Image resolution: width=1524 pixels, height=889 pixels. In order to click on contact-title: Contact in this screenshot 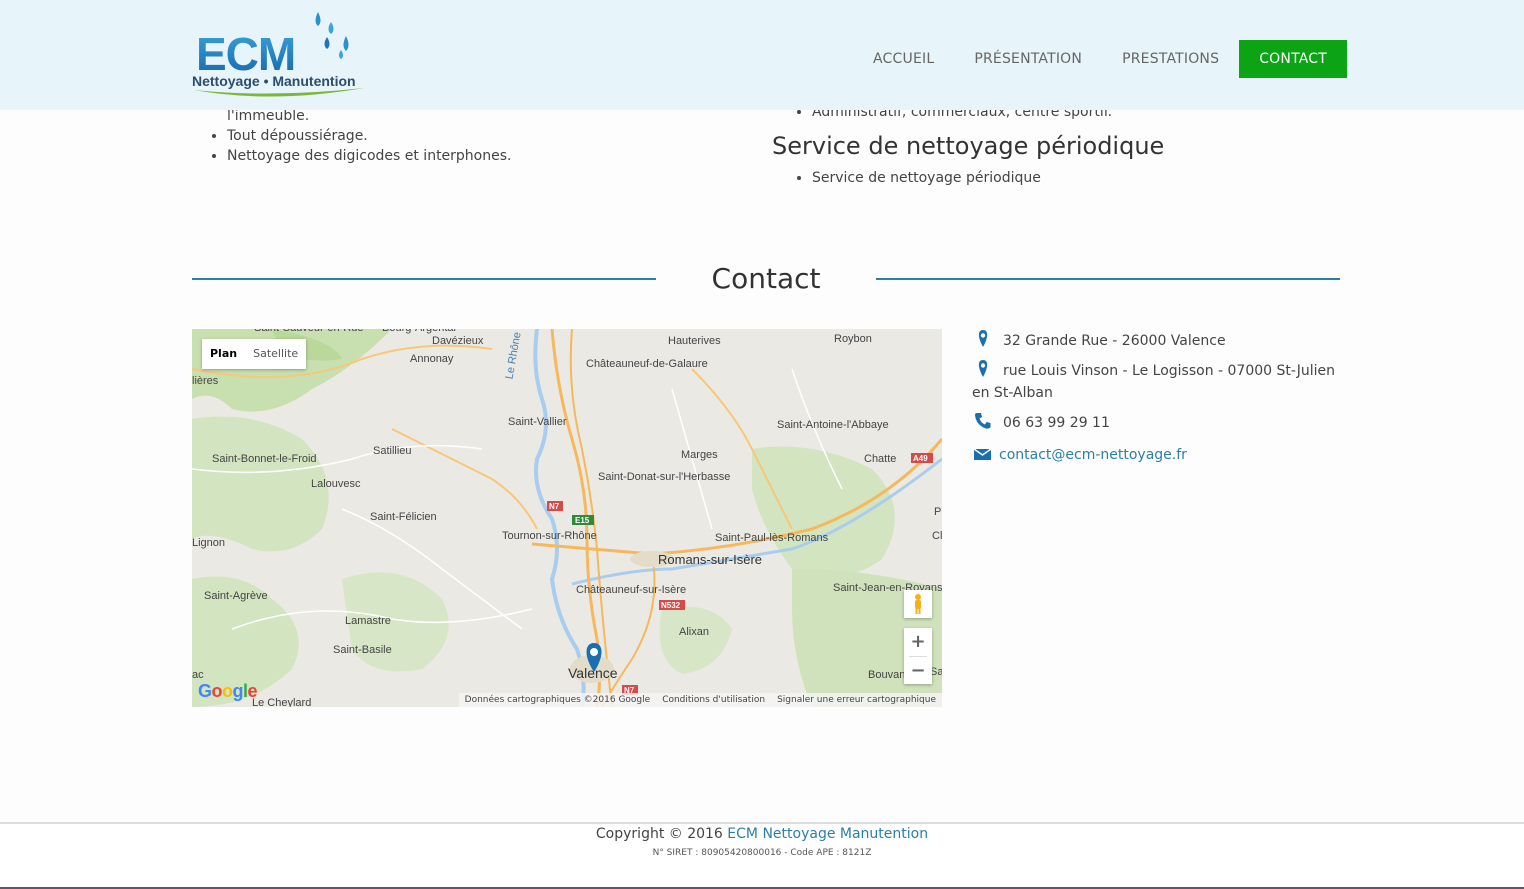, I will do `click(766, 278)`.